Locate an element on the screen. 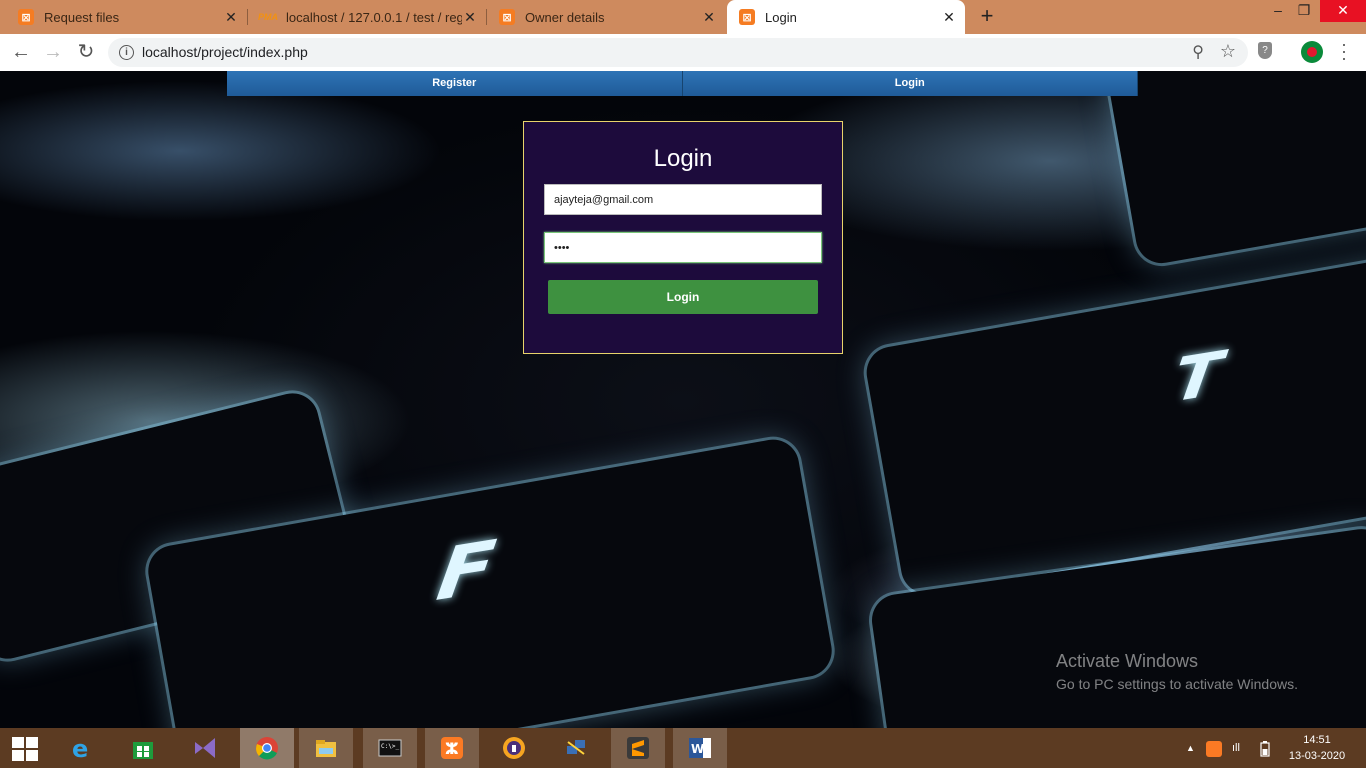  tab-request-files: ⊠ Request files ✕ is located at coordinates (123, 17).